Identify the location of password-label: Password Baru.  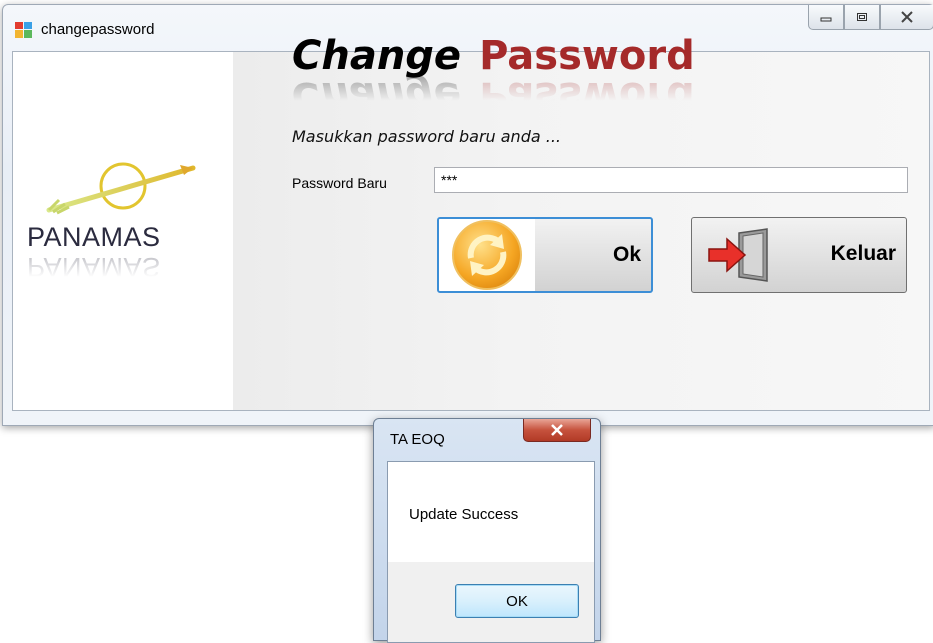
(339, 183).